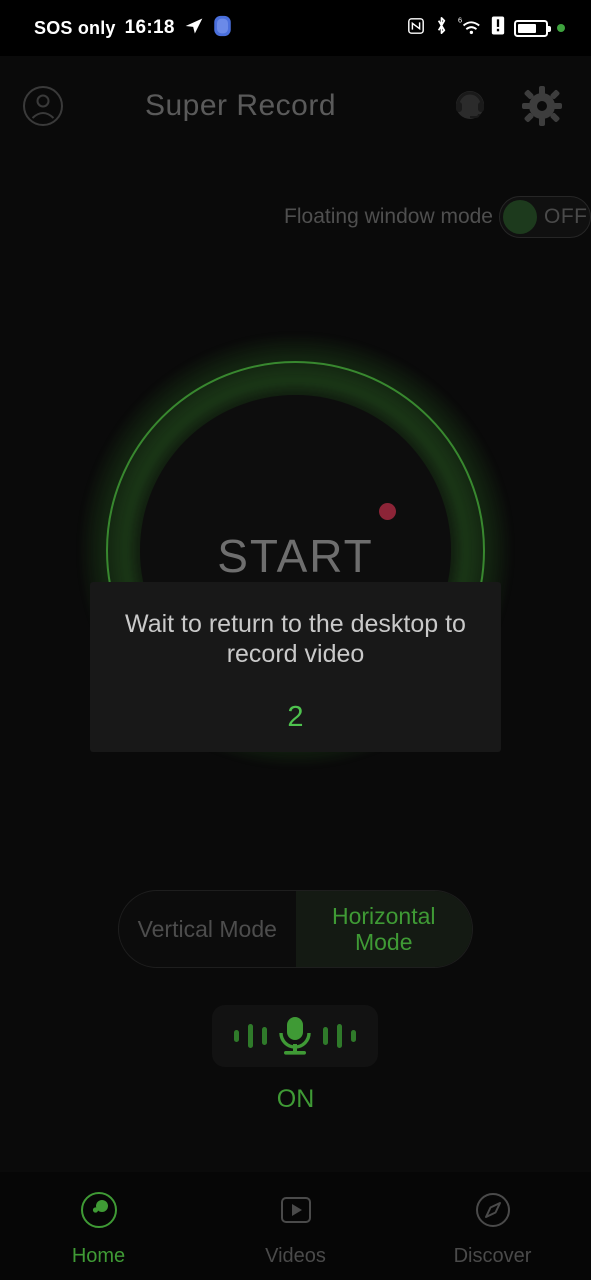 The height and width of the screenshot is (1280, 591). I want to click on status-bar: SOS only 16:18 6, so click(295, 28).